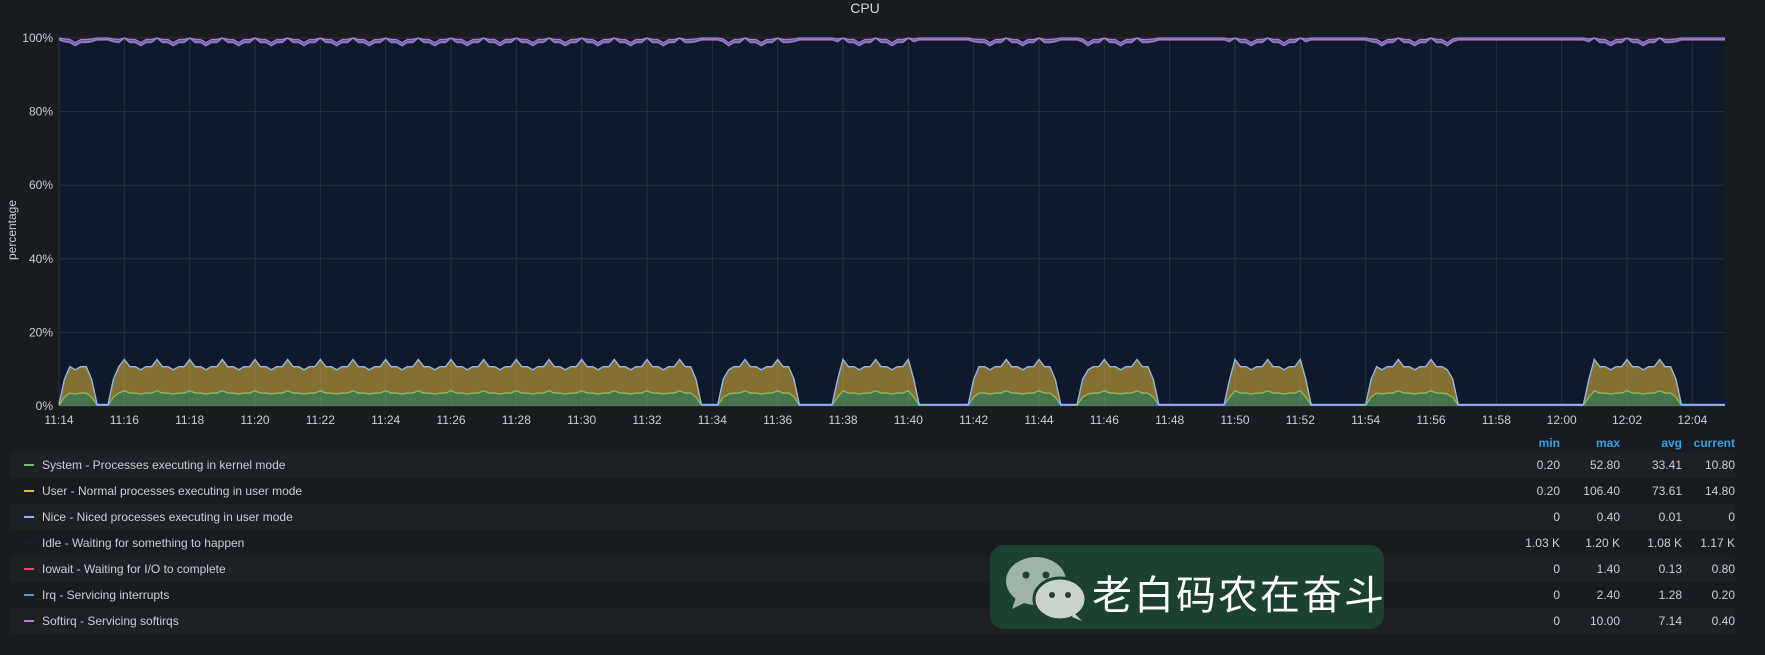 The image size is (1765, 655). What do you see at coordinates (872, 595) in the screenshot?
I see `legend-row: Irq - Servicing interrupts 0 2.40 1.28 0.20` at bounding box center [872, 595].